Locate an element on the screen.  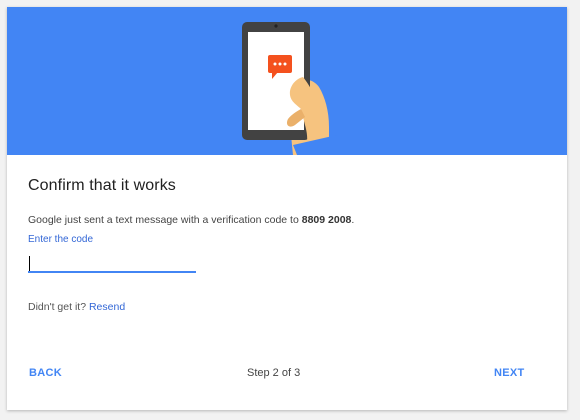
code-field-label: Enter the code is located at coordinates (61, 239).